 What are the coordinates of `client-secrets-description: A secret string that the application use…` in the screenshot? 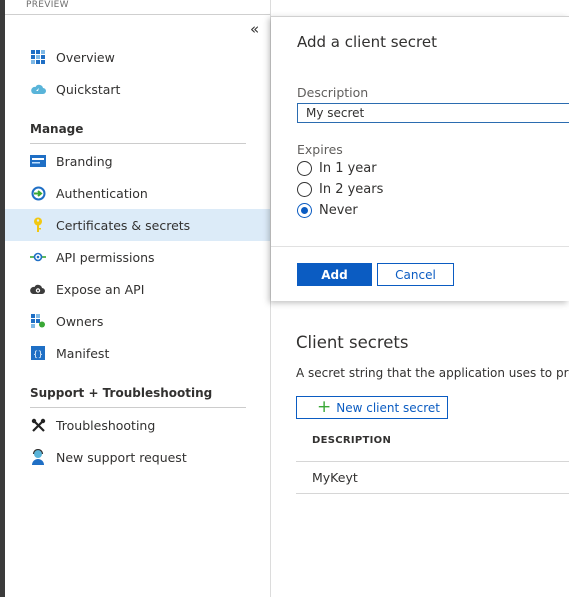 It's located at (432, 373).